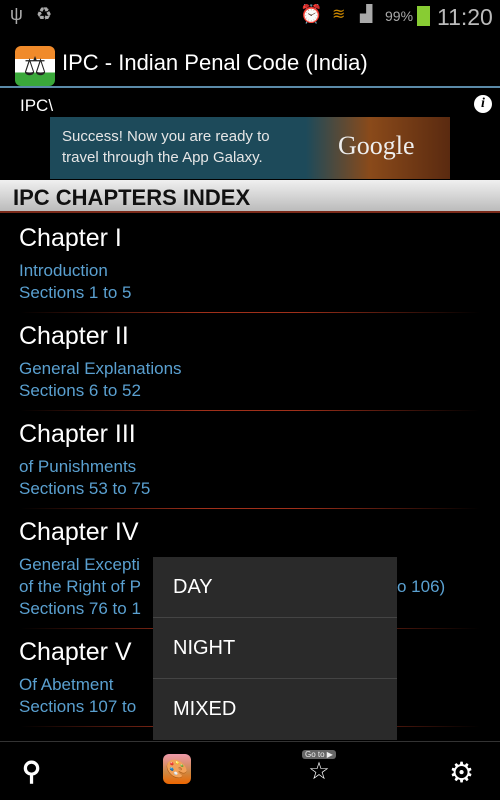 The image size is (500, 800). I want to click on chapter-desc: of Punishments, so click(78, 466).